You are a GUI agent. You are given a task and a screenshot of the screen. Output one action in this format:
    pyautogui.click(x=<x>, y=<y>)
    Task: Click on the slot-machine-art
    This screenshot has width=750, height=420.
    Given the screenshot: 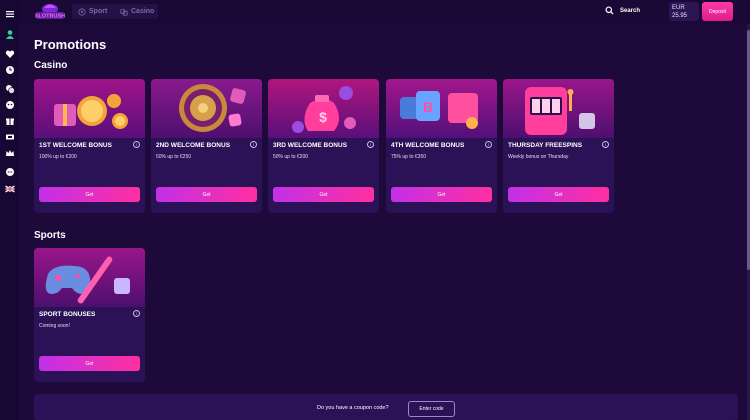 What is the action you would take?
    pyautogui.click(x=558, y=108)
    